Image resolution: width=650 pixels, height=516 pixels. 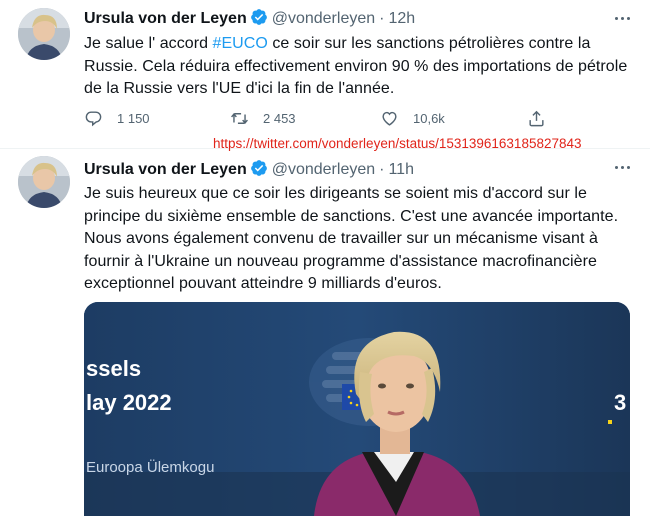 I want to click on backdrop-text-date: lay 2022, so click(x=129, y=402).